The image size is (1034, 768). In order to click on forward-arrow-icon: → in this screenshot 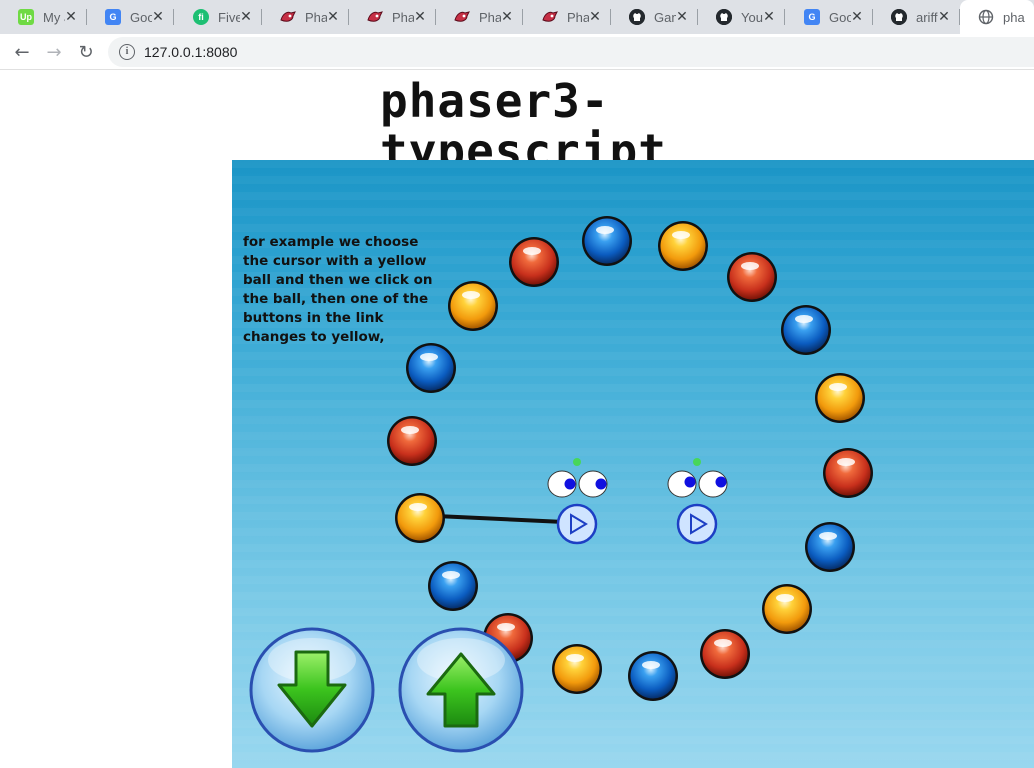, I will do `click(54, 52)`.